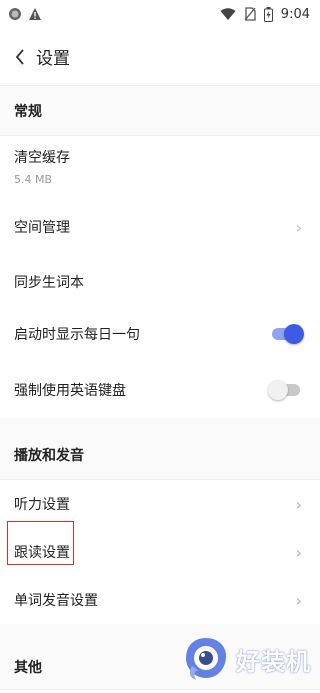  What do you see at coordinates (160, 14) in the screenshot?
I see `status-bar: 9:04` at bounding box center [160, 14].